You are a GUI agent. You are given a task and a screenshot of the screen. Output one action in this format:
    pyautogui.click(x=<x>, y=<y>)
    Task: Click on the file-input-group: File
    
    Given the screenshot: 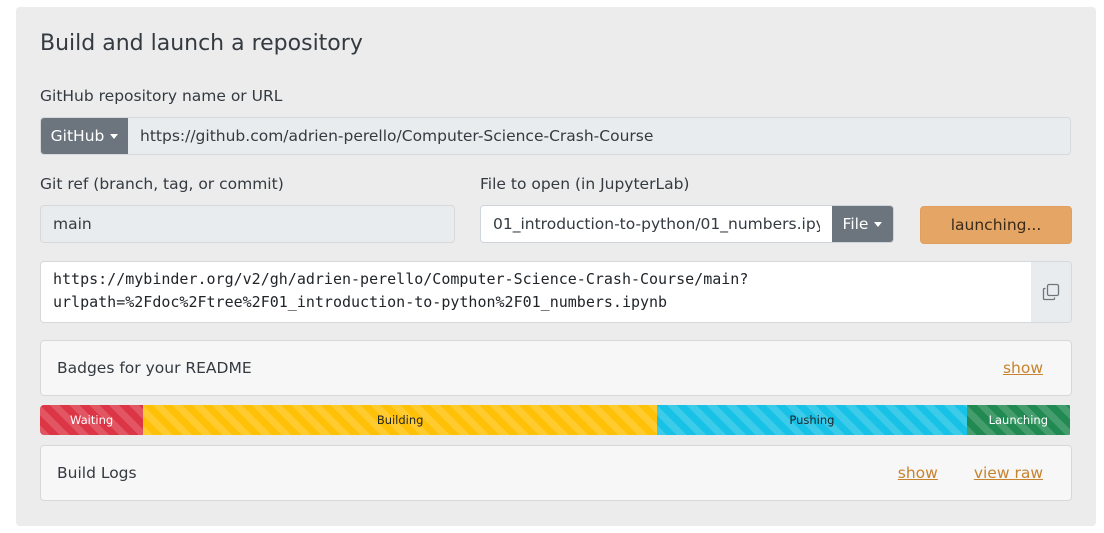 What is the action you would take?
    pyautogui.click(x=687, y=224)
    